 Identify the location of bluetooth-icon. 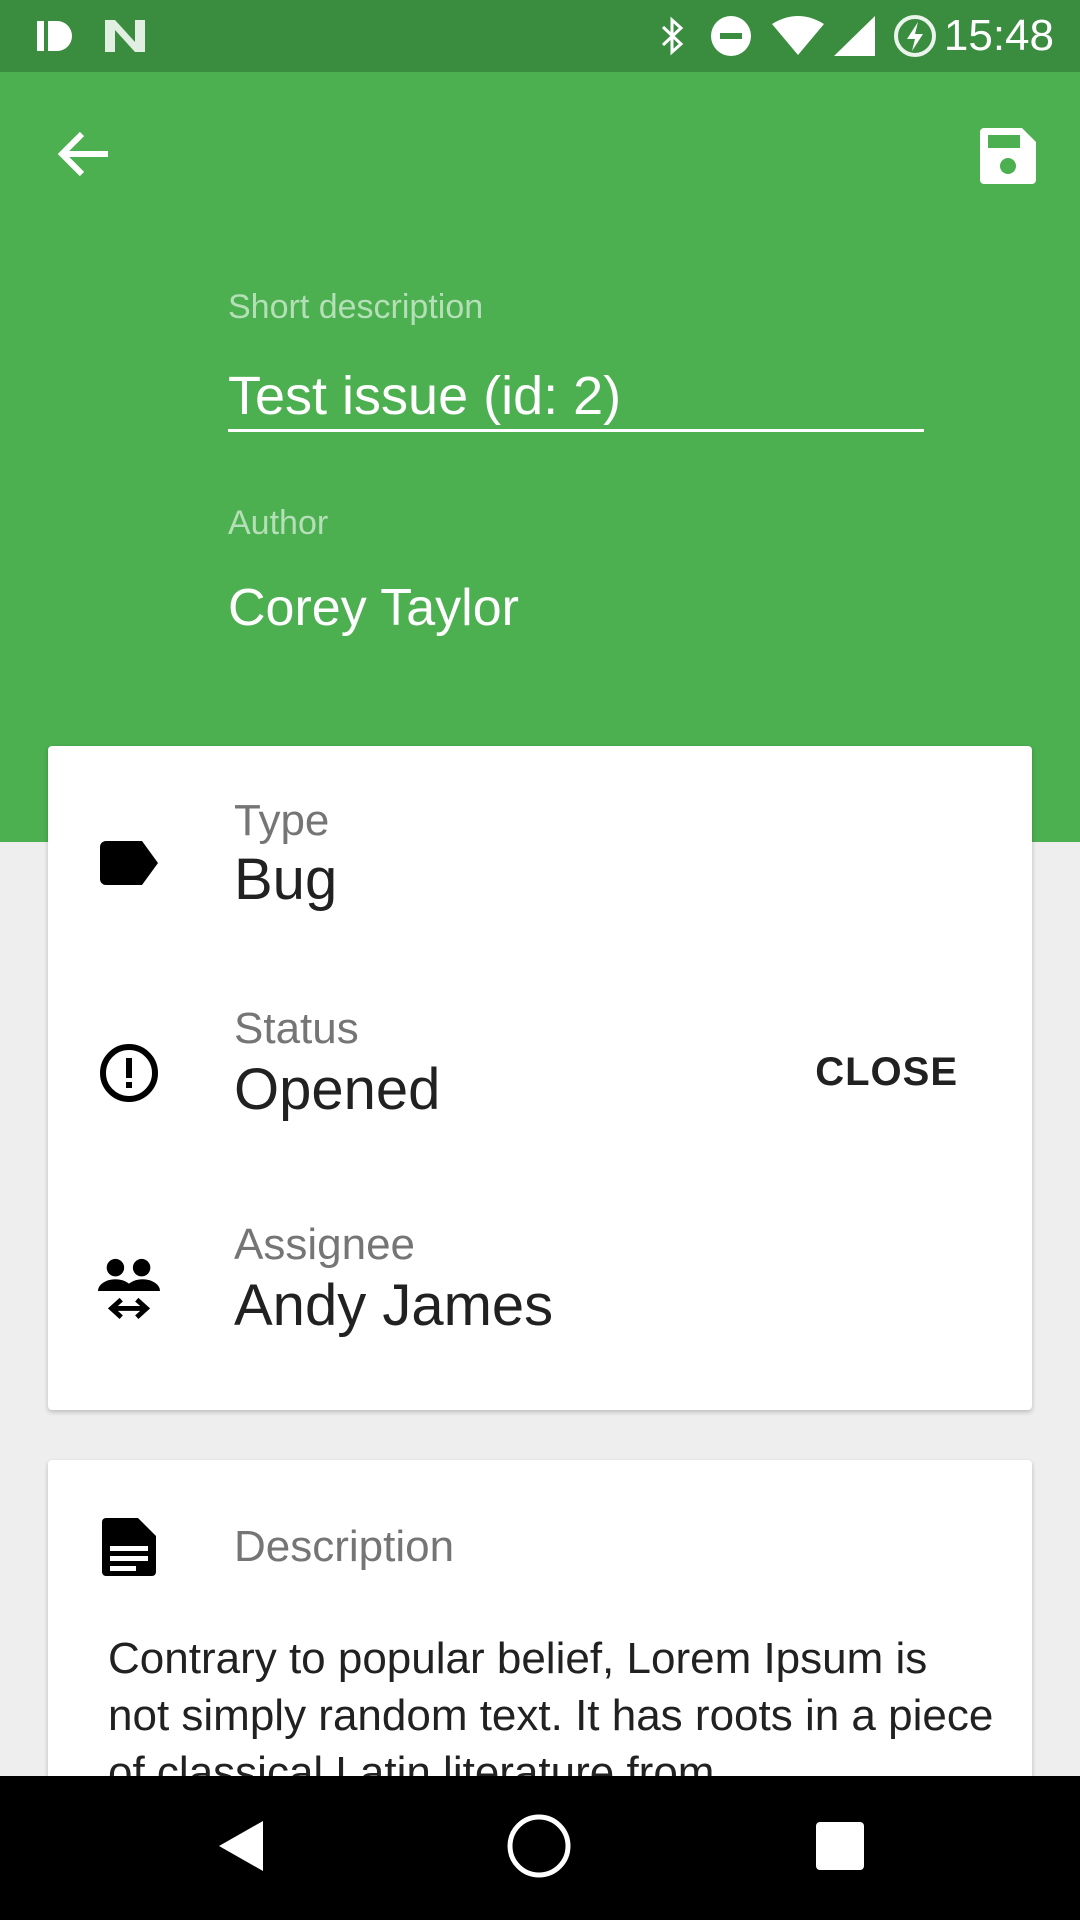
(672, 36).